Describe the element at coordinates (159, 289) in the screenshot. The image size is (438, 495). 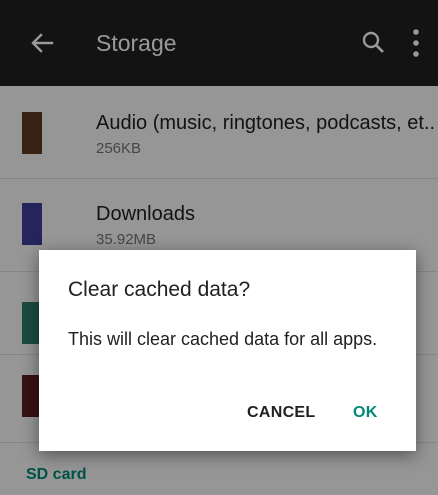
I see `dialog-title: Clear cached data?` at that location.